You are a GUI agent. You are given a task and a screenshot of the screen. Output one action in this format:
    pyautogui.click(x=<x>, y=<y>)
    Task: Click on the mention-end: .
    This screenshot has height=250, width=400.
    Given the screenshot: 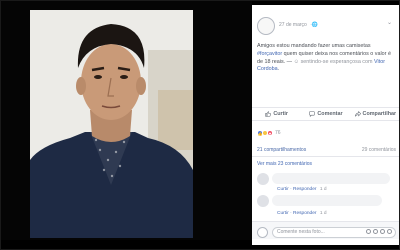 What is the action you would take?
    pyautogui.click(x=278, y=69)
    